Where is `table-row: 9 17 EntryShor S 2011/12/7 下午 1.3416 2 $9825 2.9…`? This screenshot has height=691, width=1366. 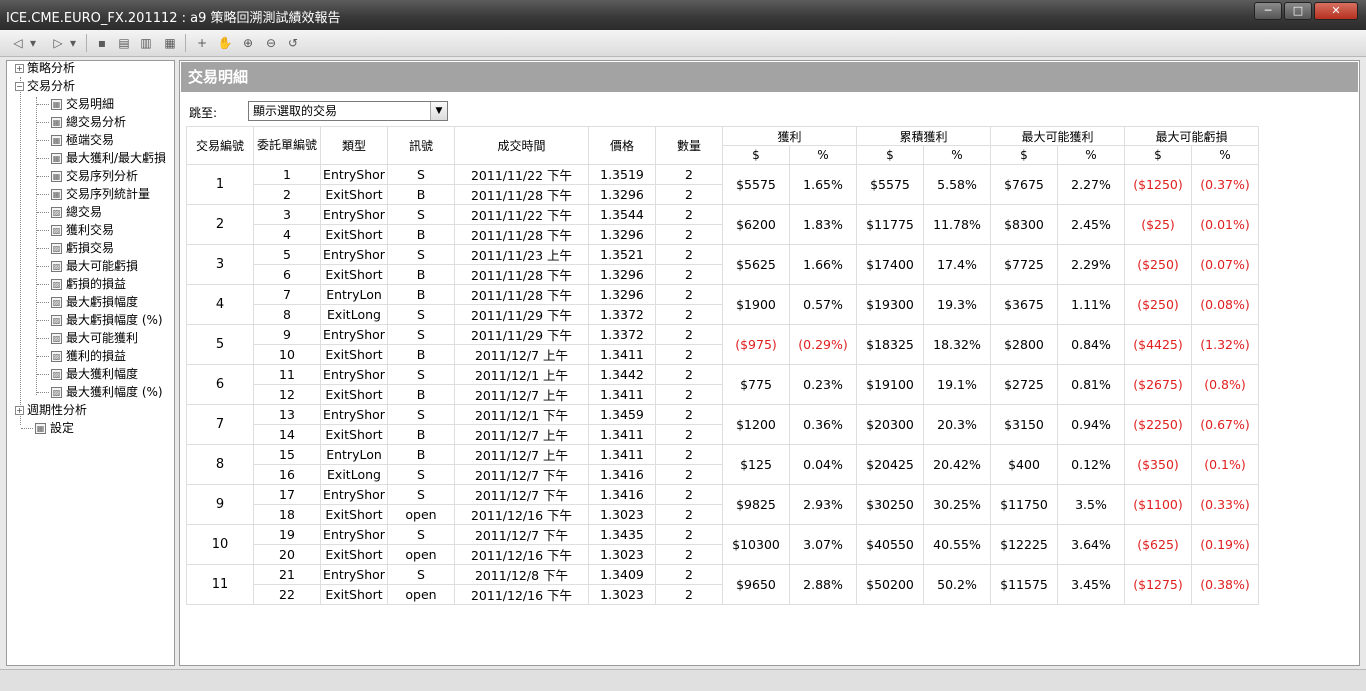 table-row: 9 17 EntryShor S 2011/12/7 下午 1.3416 2 $9825 2.9… is located at coordinates (722, 504).